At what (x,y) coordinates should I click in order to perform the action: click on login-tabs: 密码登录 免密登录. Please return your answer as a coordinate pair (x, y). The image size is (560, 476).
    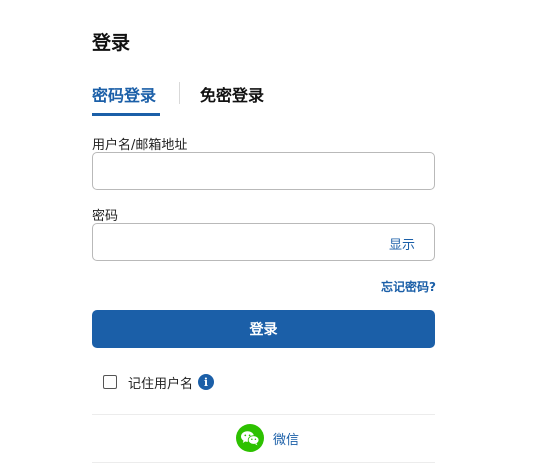
    Looking at the image, I should click on (263, 99).